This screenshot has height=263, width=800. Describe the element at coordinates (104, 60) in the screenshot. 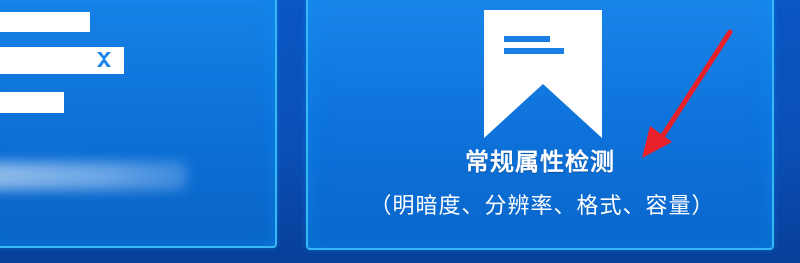

I see `close-x-icon` at that location.